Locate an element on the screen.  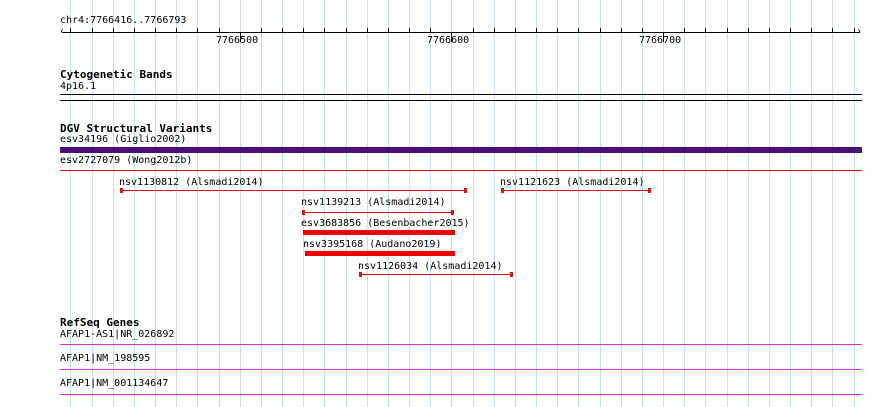
refseq-gene-label: AFAP1-AS1|NR_026892 is located at coordinates (117, 335).